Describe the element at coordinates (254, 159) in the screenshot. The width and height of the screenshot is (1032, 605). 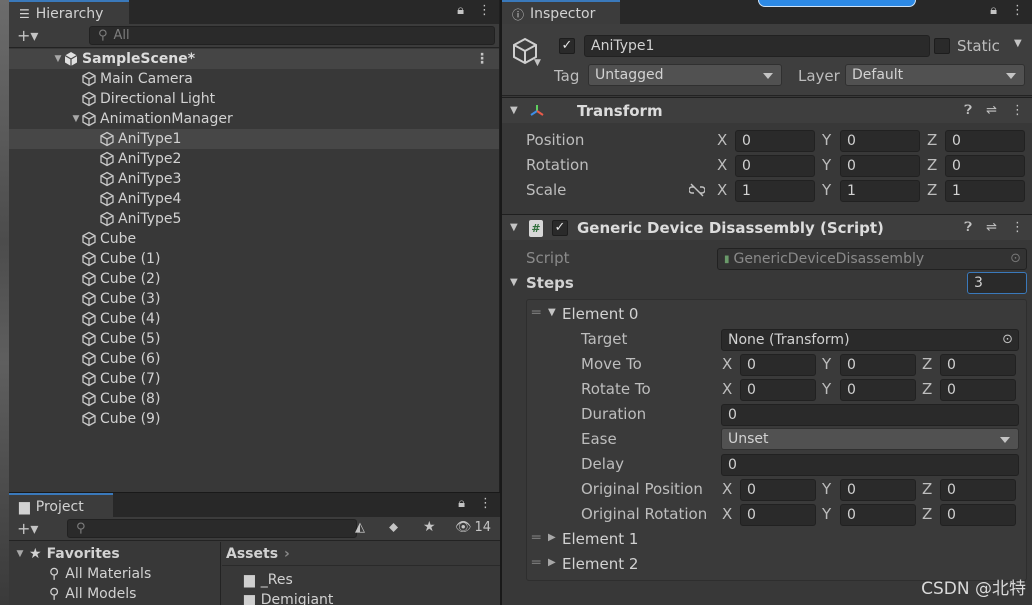
I see `hierarchy-item: AniType2` at that location.